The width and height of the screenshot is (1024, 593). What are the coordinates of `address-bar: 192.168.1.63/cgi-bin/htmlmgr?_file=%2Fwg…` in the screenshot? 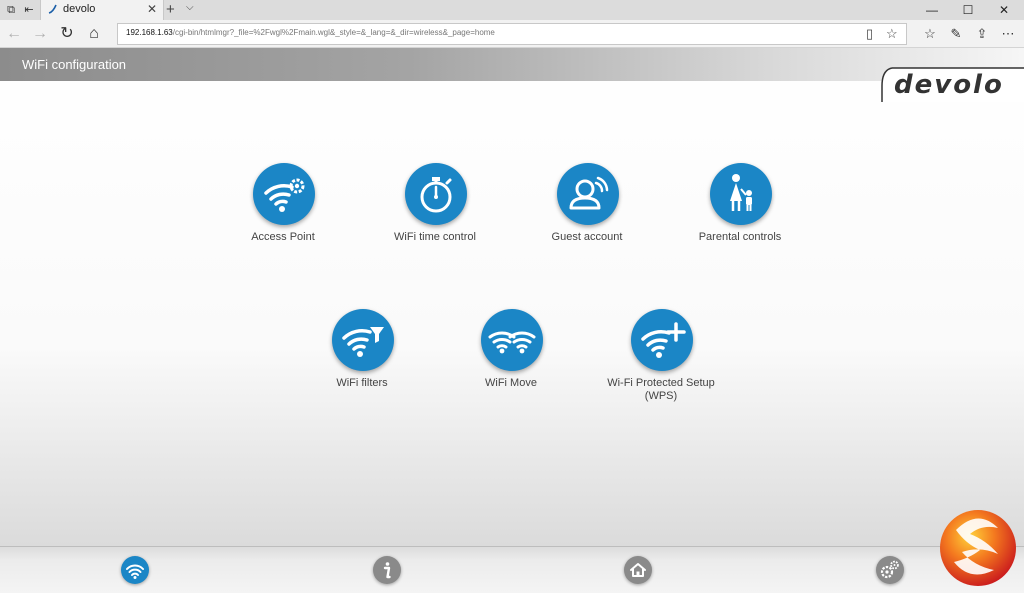 It's located at (512, 34).